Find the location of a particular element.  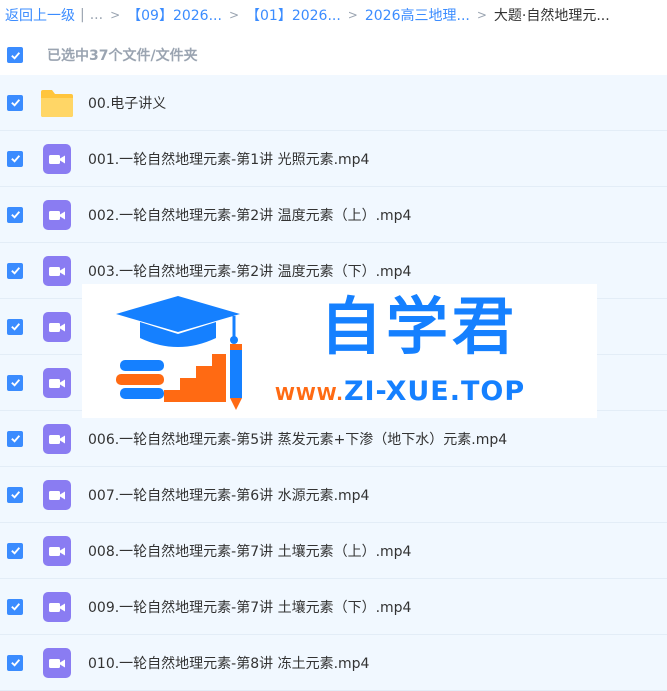

logo-icon is located at coordinates (179, 353).